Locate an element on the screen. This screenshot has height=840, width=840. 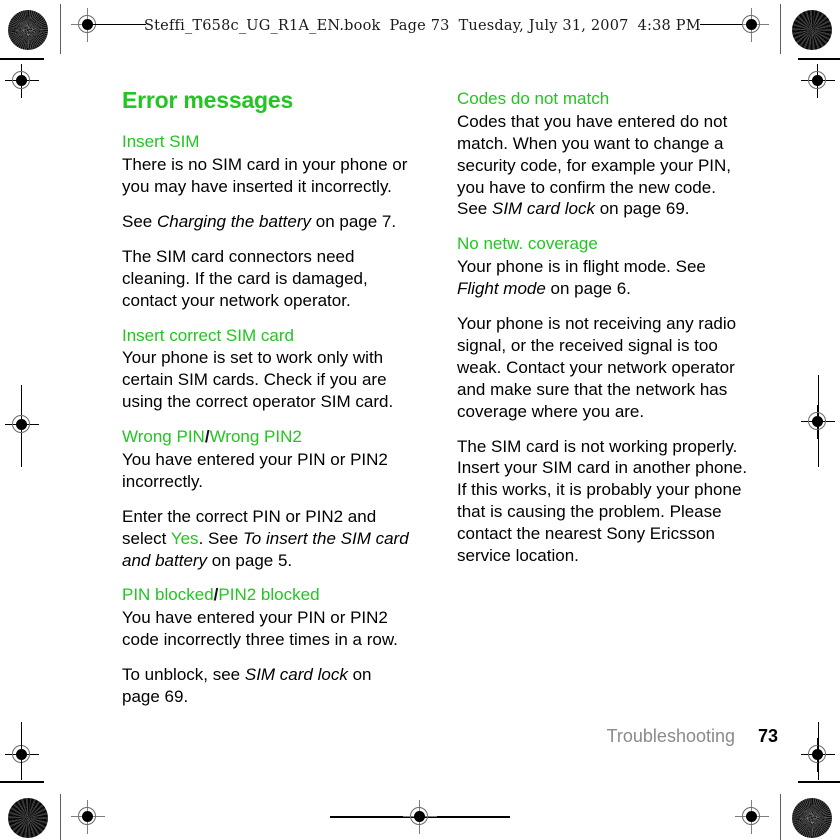
heading-wrong-pin-a: Wrong PIN is located at coordinates (163, 437).